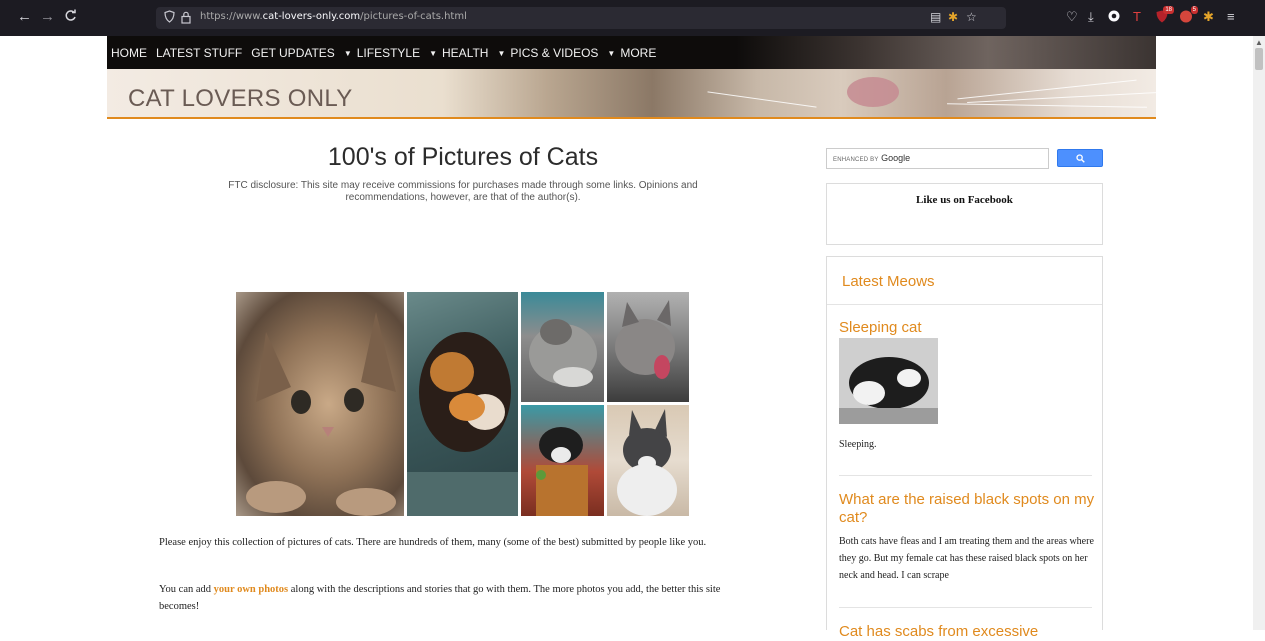 Image resolution: width=1265 pixels, height=641 pixels. What do you see at coordinates (968, 632) in the screenshot?
I see `post-title-scabs: Cat has scabs from excessive` at bounding box center [968, 632].